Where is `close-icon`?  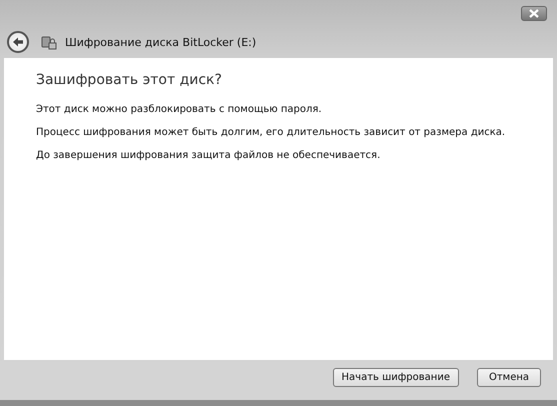 close-icon is located at coordinates (534, 13).